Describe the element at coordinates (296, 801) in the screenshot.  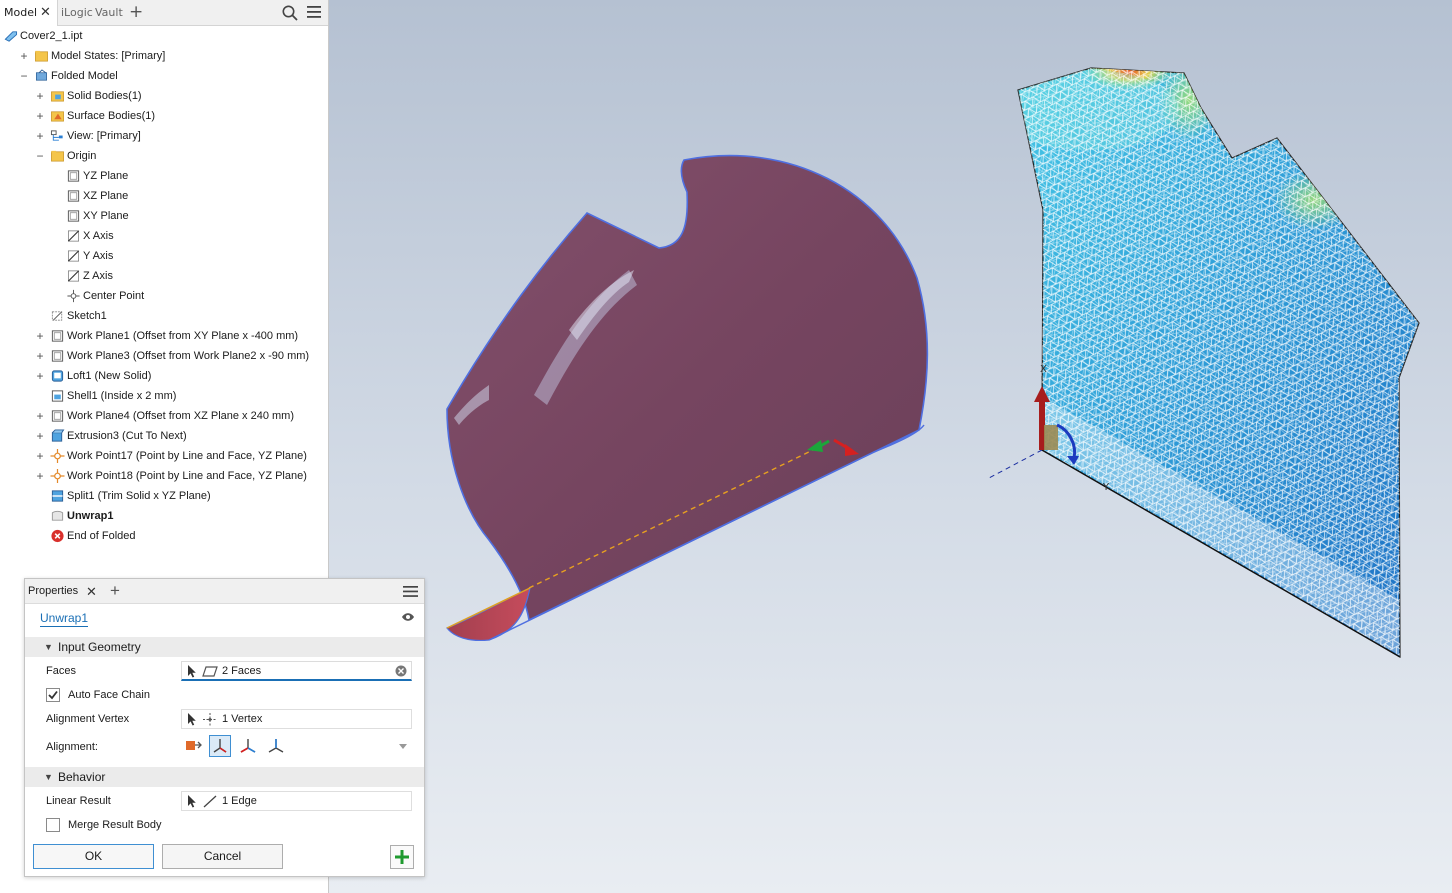
I see `linear-result-selector: 1 Edge` at that location.